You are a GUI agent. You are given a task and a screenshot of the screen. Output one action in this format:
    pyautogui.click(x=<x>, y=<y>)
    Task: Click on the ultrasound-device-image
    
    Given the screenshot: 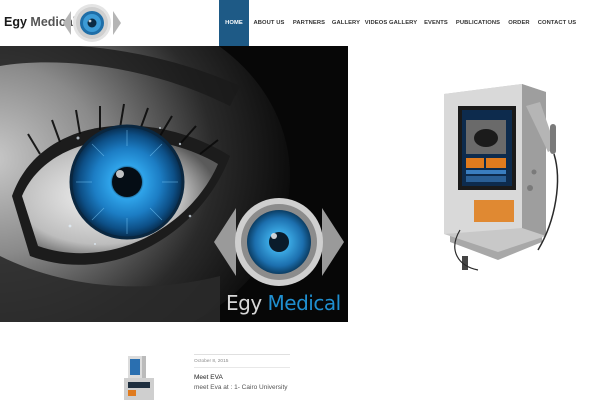 What is the action you would take?
    pyautogui.click(x=501, y=177)
    